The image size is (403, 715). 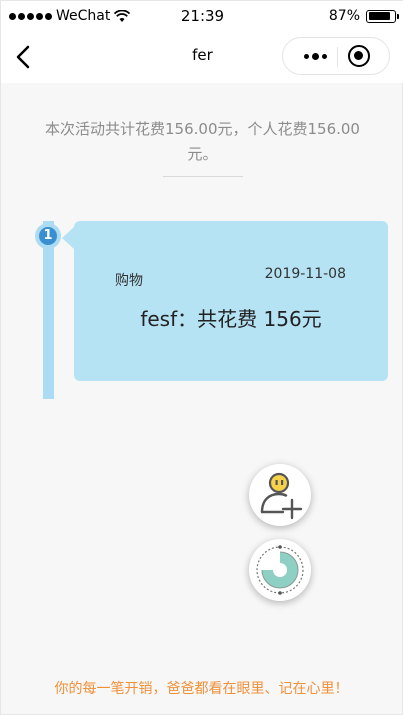 I want to click on battery-status: 87%, so click(x=363, y=16).